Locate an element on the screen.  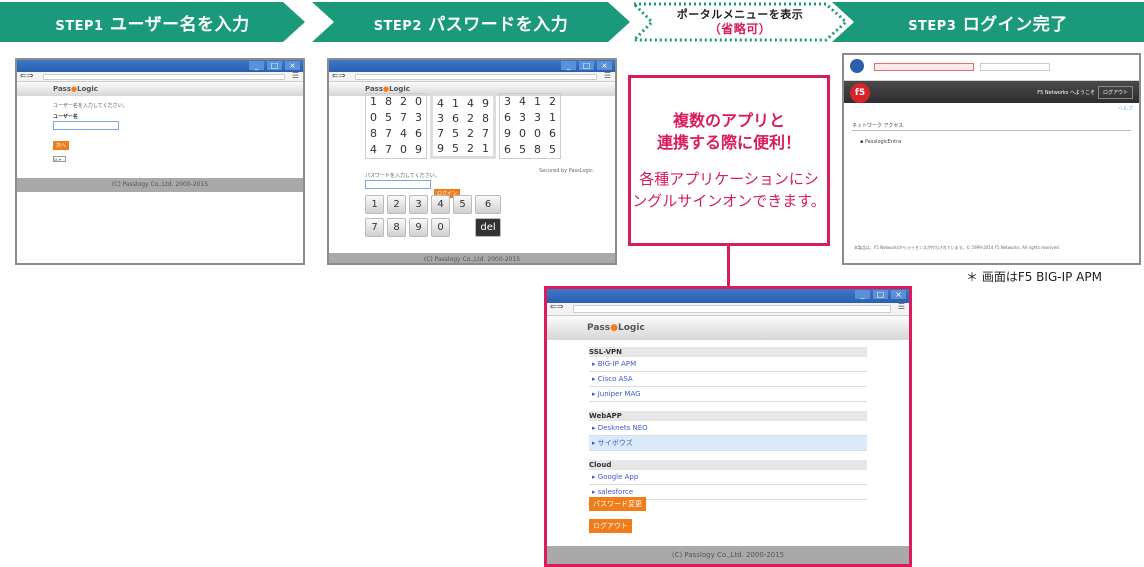
portal-app-link: ▸ Google App is located at coordinates (728, 477).